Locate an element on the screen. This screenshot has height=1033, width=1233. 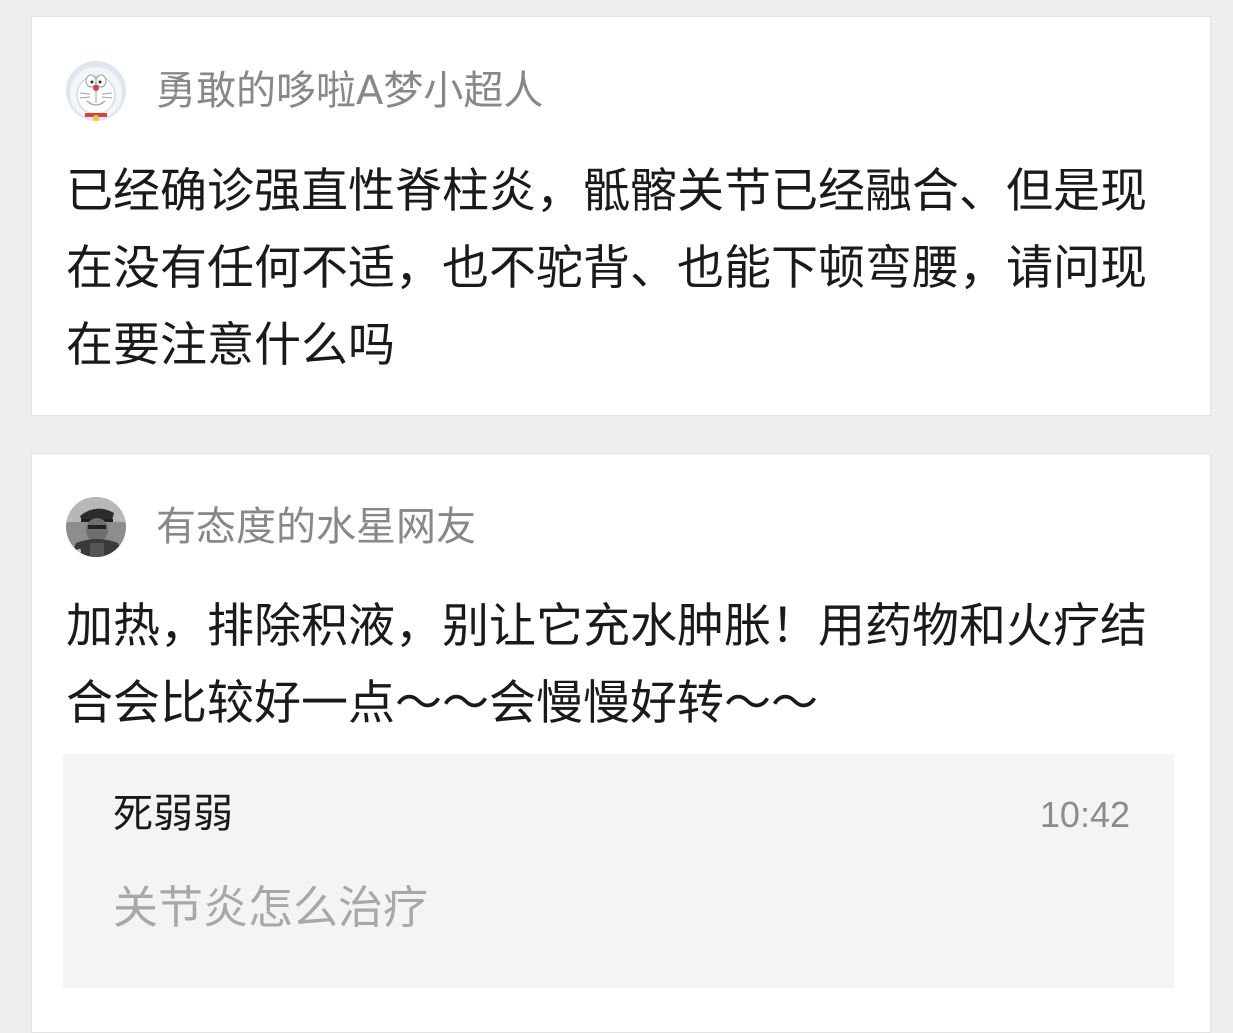
post-content: 加热，排除积液，别让它充水肿胀！用药物和火疗结合会比较好一点～～会慢慢好转～～ is located at coordinates (606, 665).